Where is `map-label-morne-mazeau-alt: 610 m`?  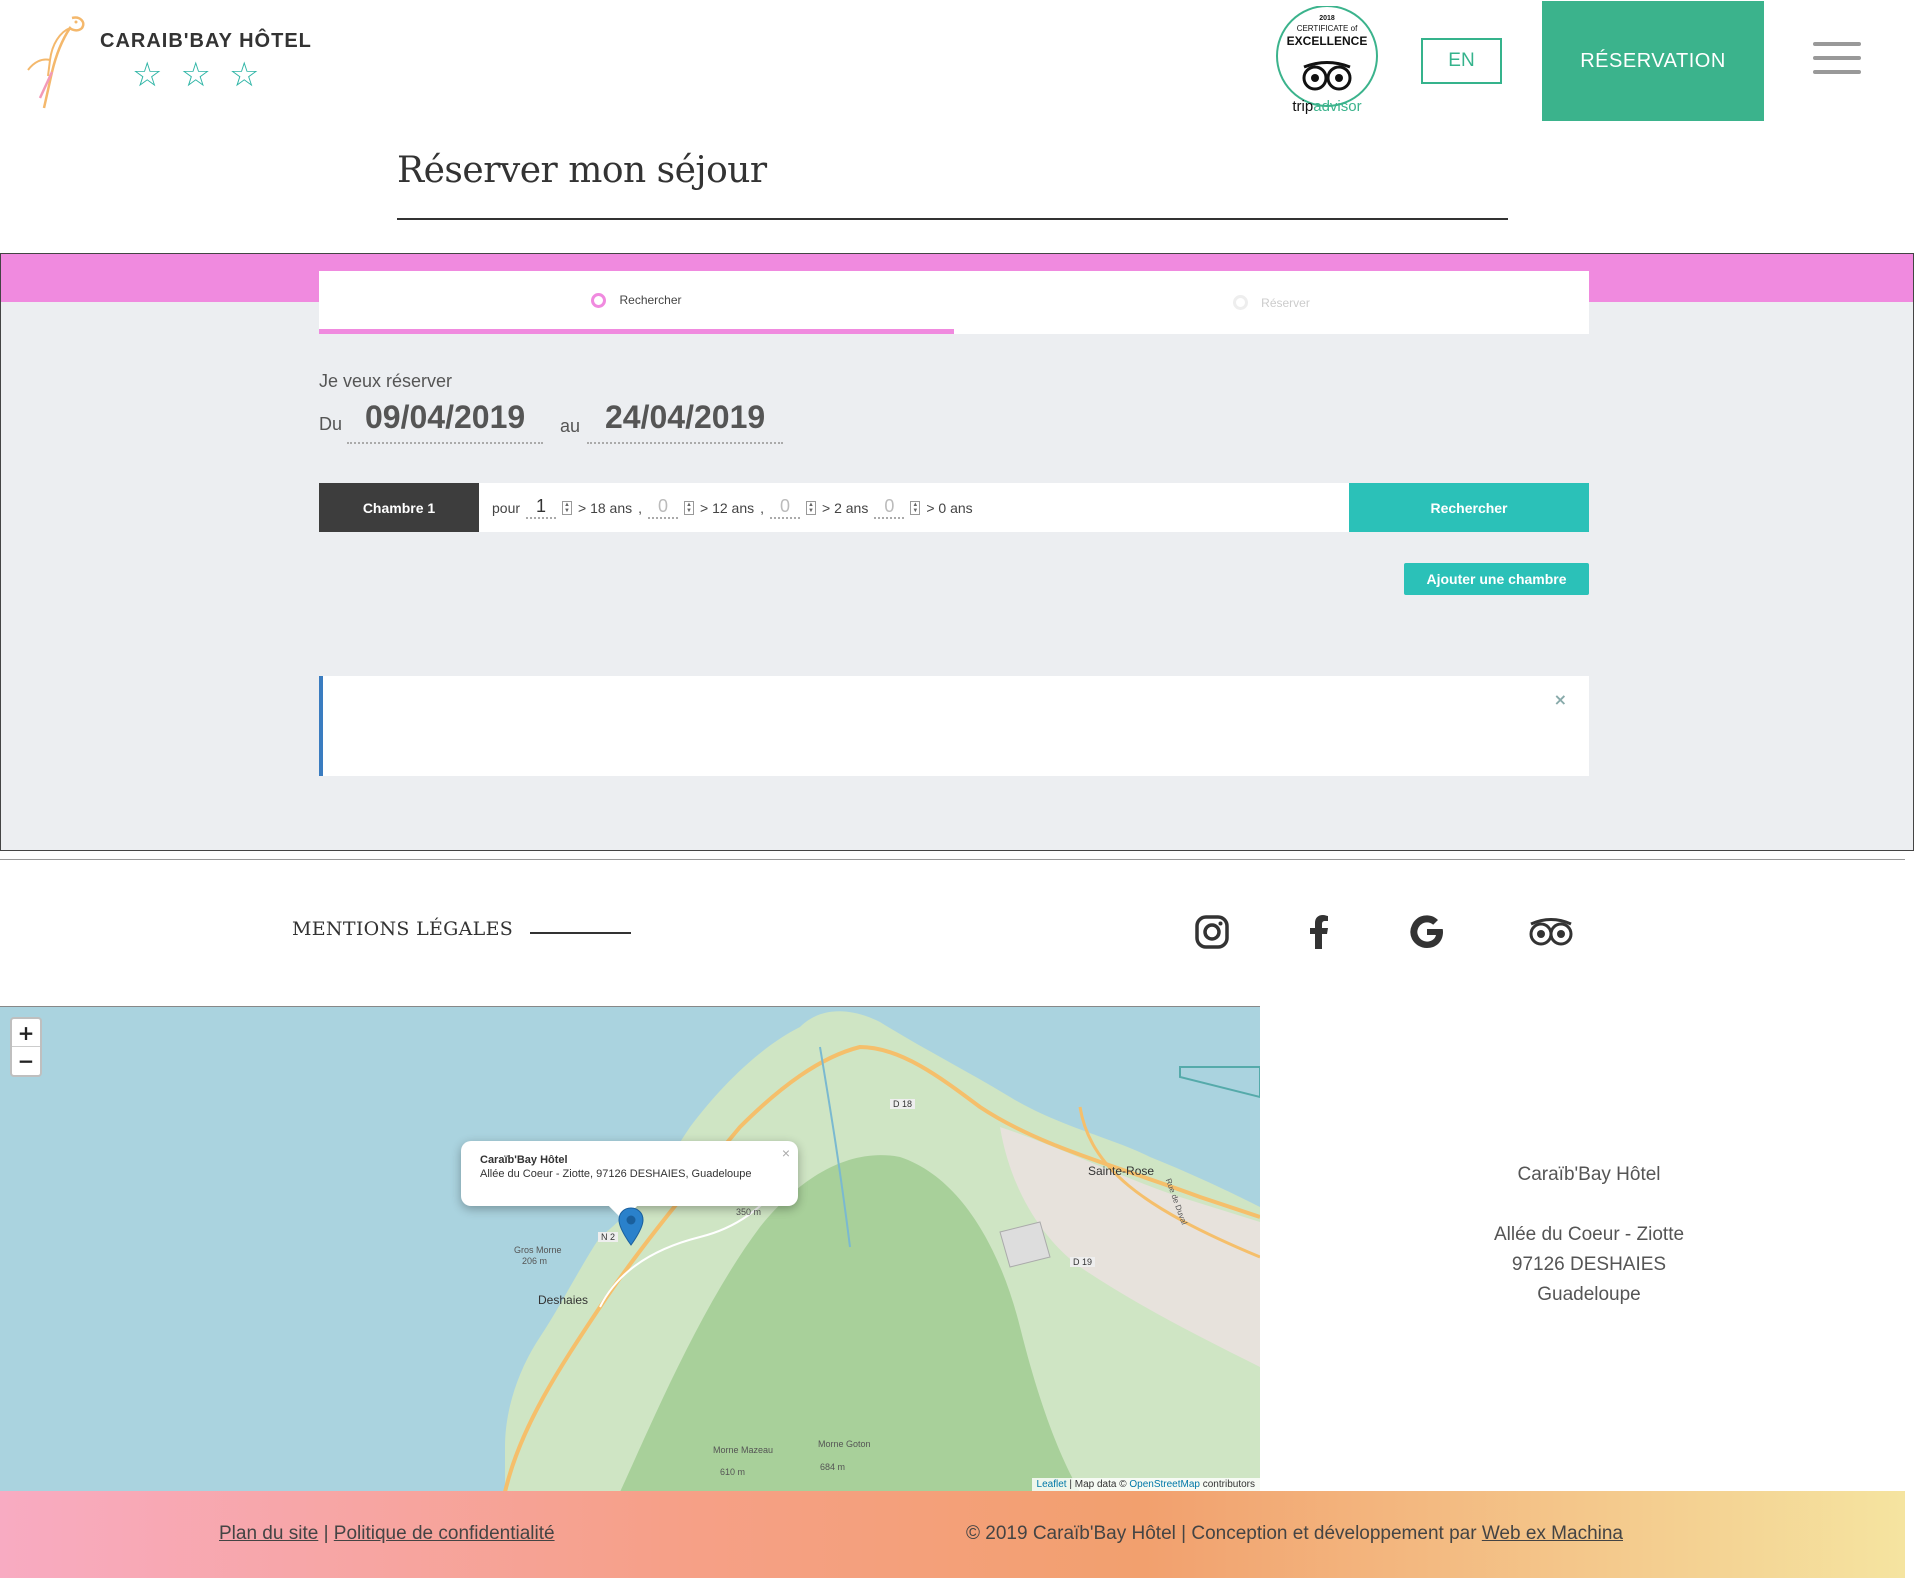 map-label-morne-mazeau-alt: 610 m is located at coordinates (733, 1472).